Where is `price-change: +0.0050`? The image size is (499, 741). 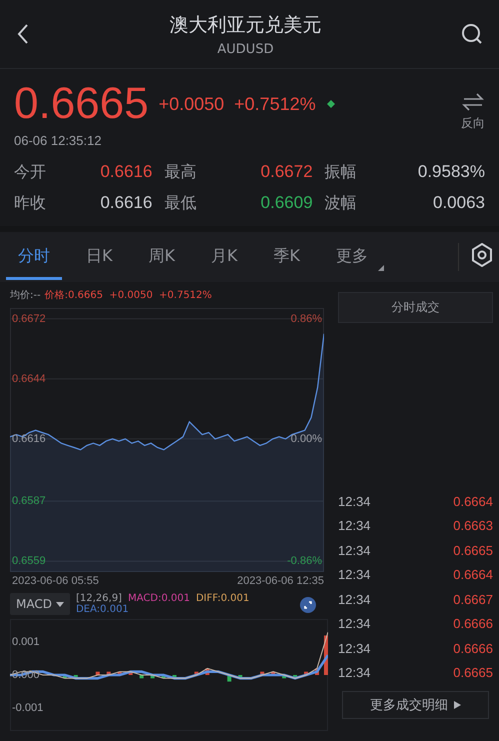 price-change: +0.0050 is located at coordinates (191, 104).